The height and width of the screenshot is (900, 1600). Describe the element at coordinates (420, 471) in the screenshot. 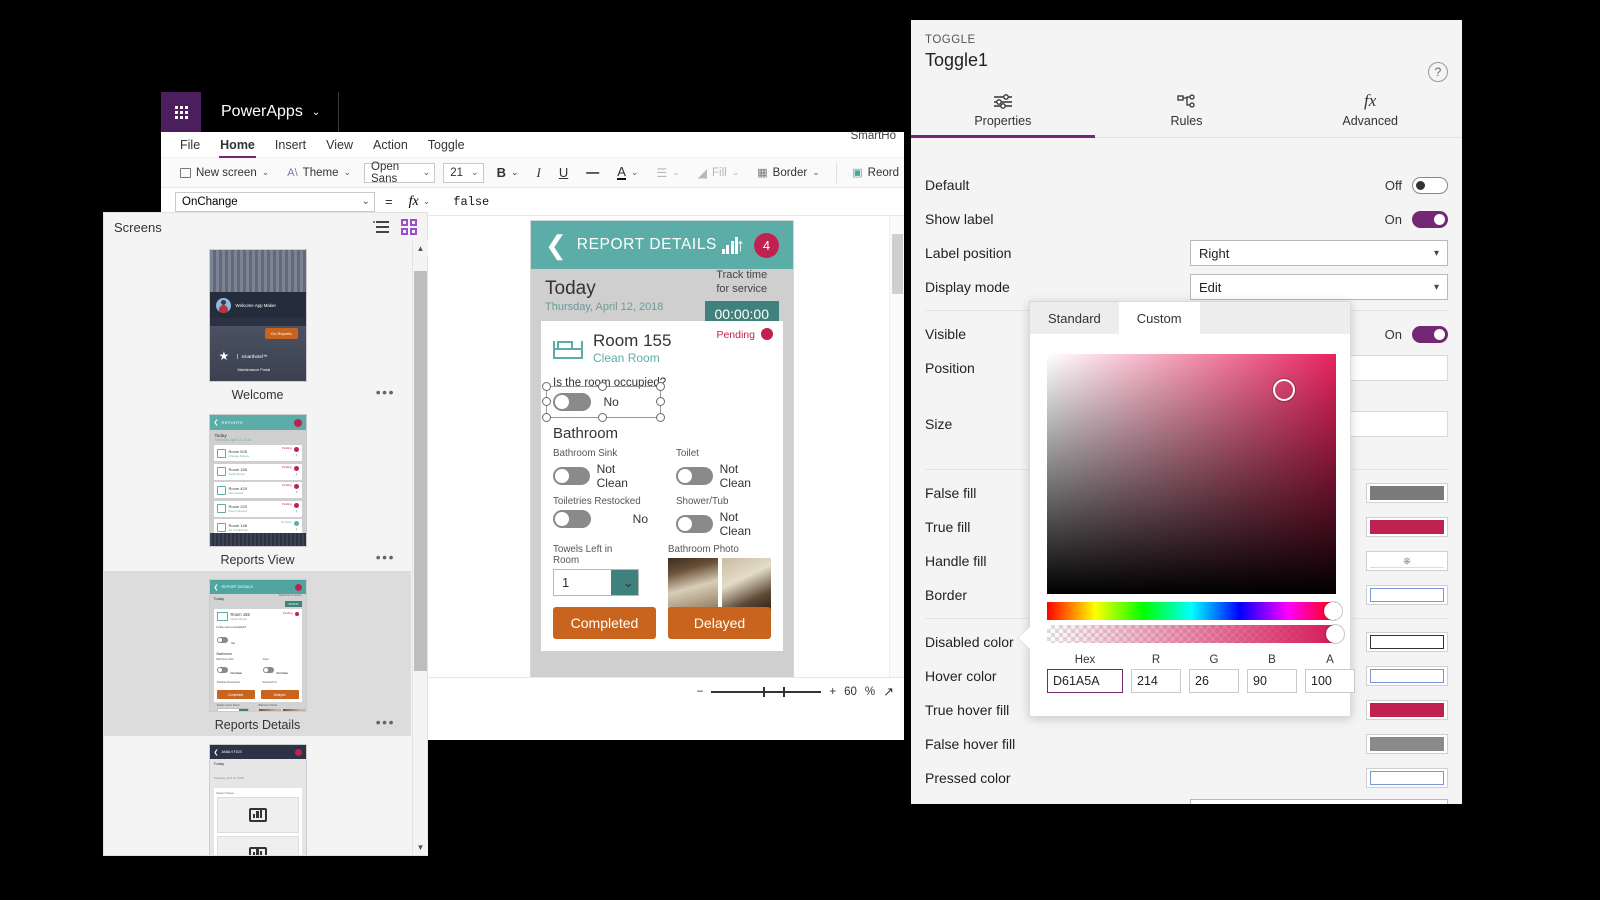

I see `scrollbar-thumb` at that location.